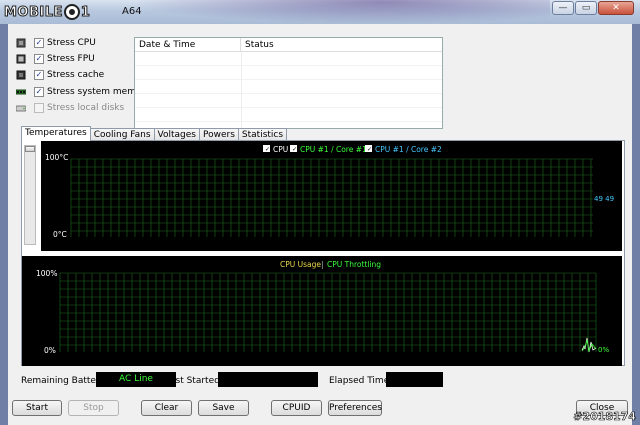 This screenshot has width=640, height=425. Describe the element at coordinates (268, 379) in the screenshot. I see `test-started-value` at that location.